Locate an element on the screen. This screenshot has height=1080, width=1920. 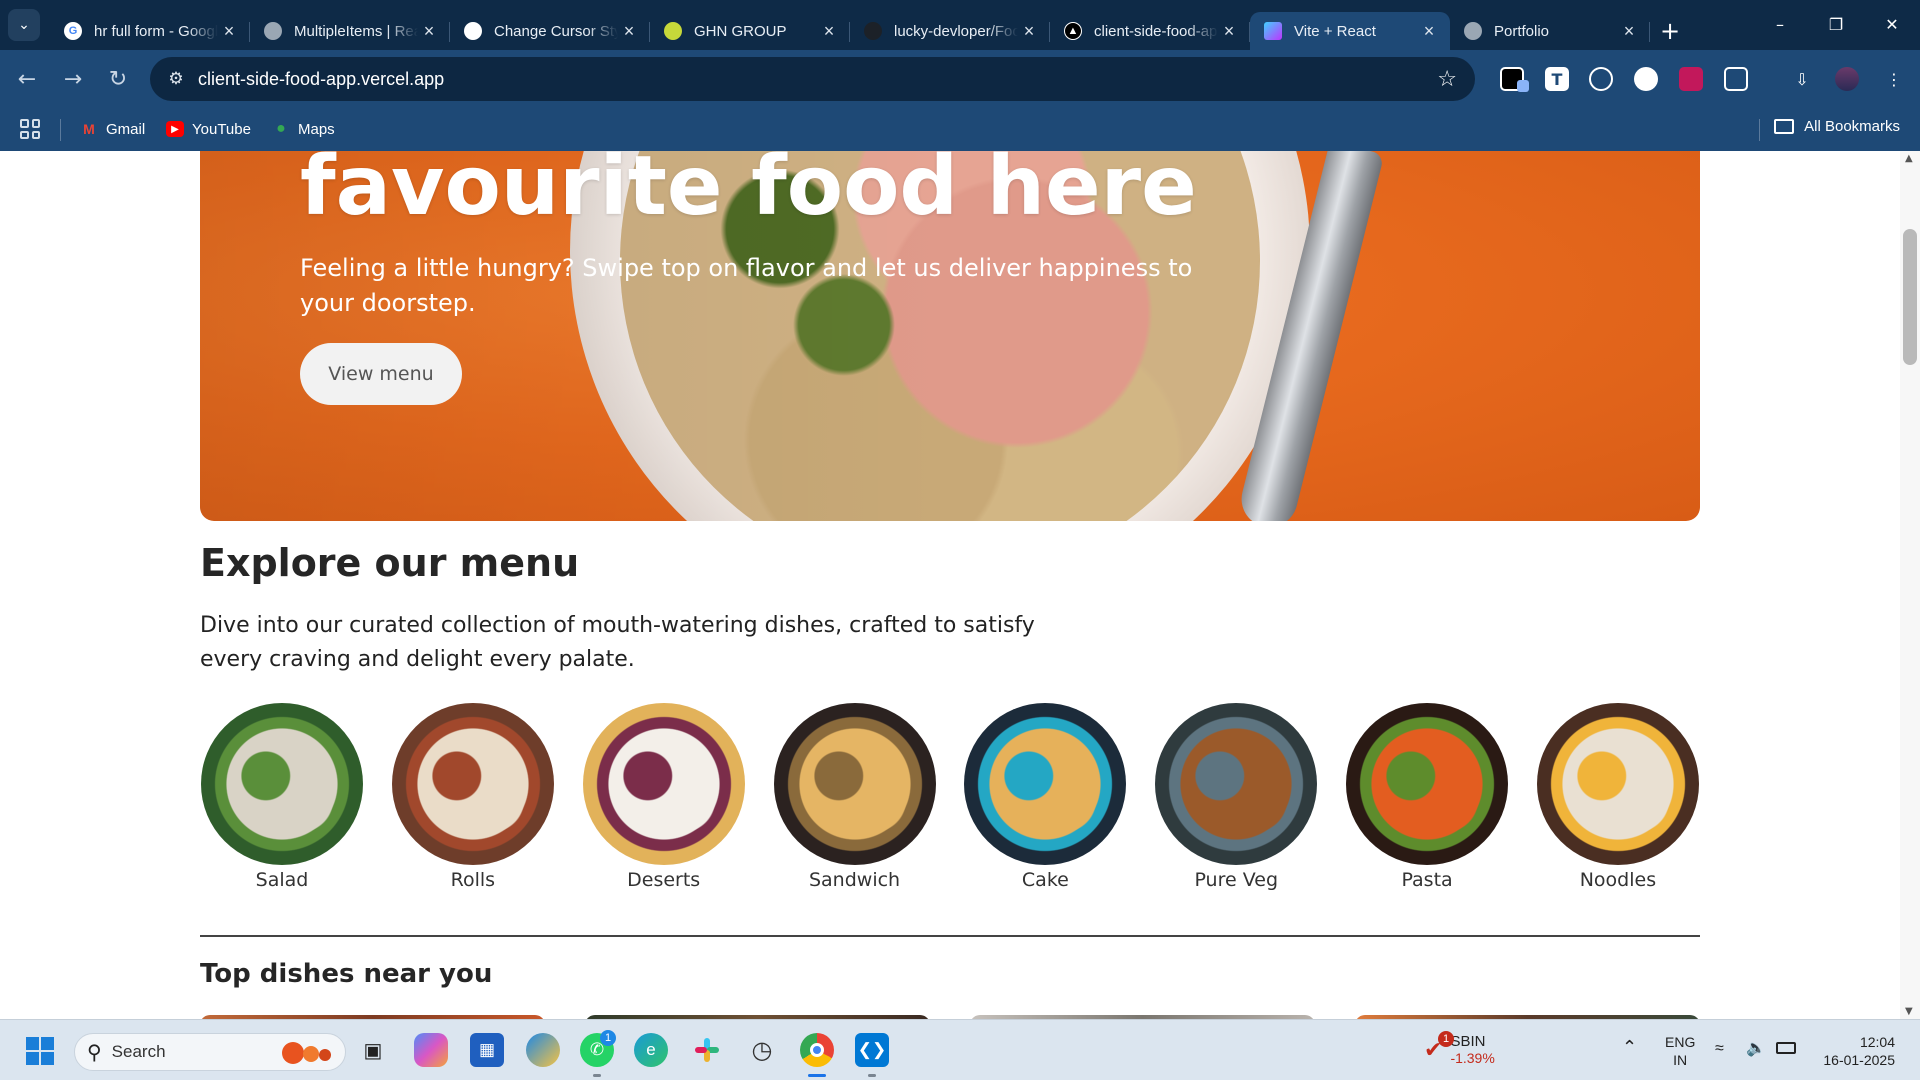
forward-button: → is located at coordinates (73, 79).